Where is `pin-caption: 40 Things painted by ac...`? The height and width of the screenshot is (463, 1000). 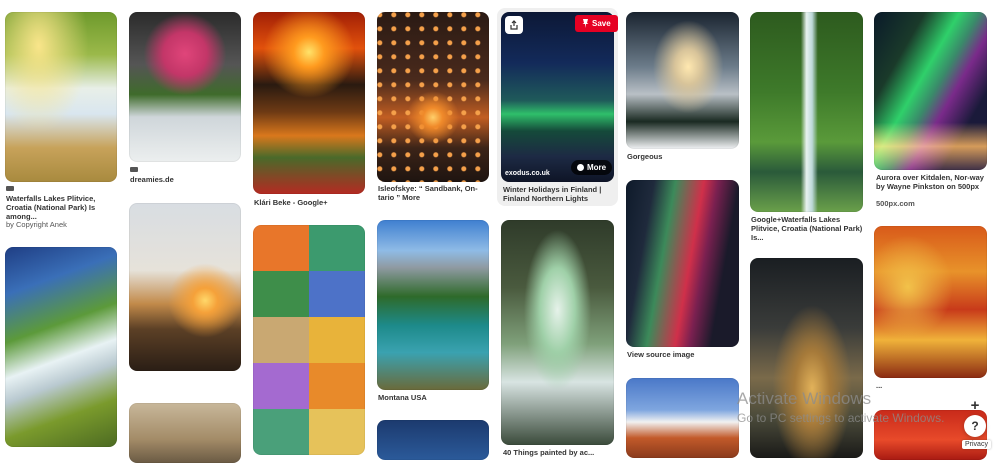
pin-caption: 40 Things painted by ac... is located at coordinates (559, 452).